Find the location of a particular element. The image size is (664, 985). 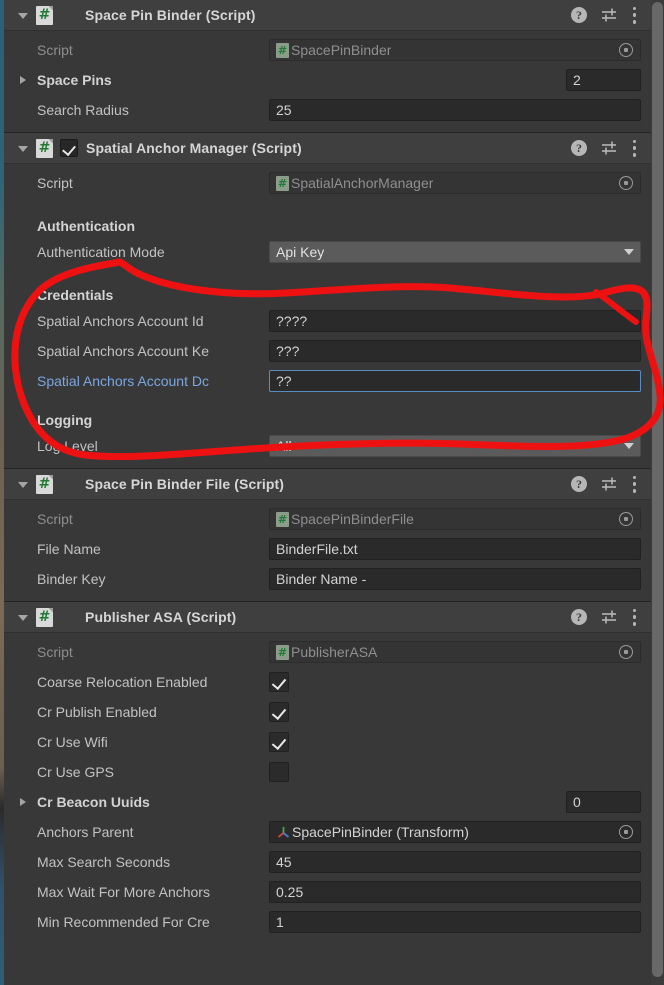

component-title: Spatial Anchor Manager (Script) is located at coordinates (194, 148).